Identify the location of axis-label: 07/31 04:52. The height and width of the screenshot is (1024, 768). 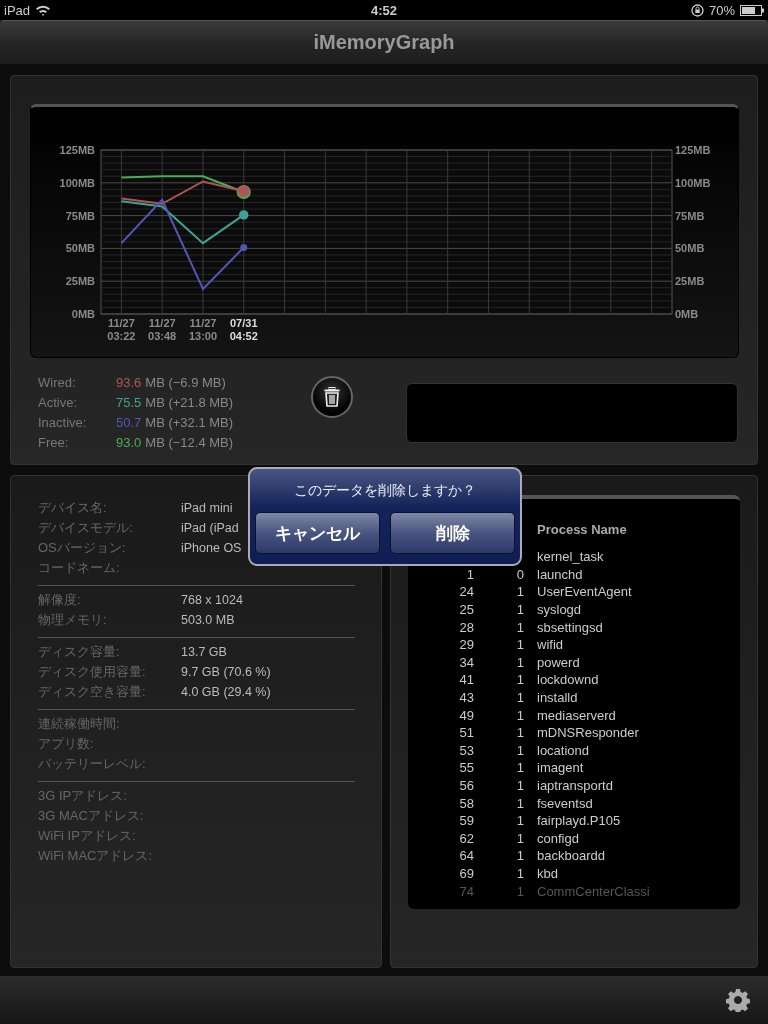
(243, 329).